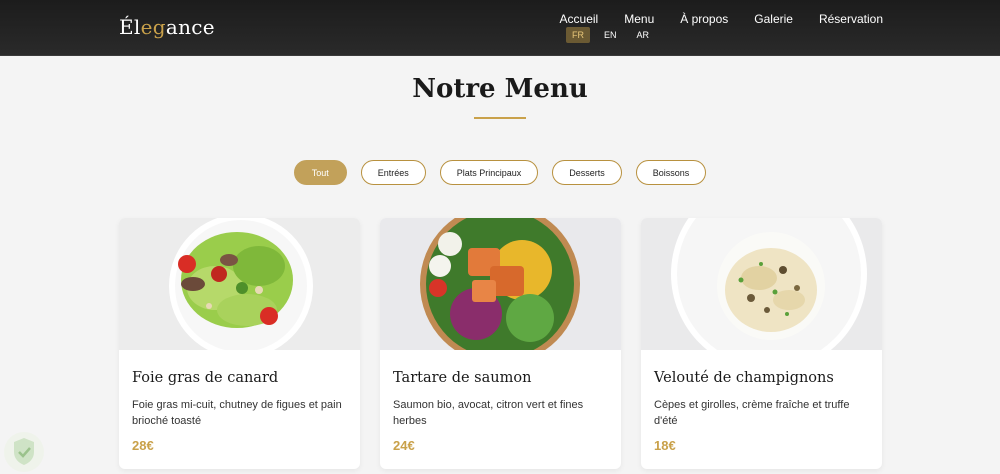  I want to click on dish-image-risotto, so click(761, 284).